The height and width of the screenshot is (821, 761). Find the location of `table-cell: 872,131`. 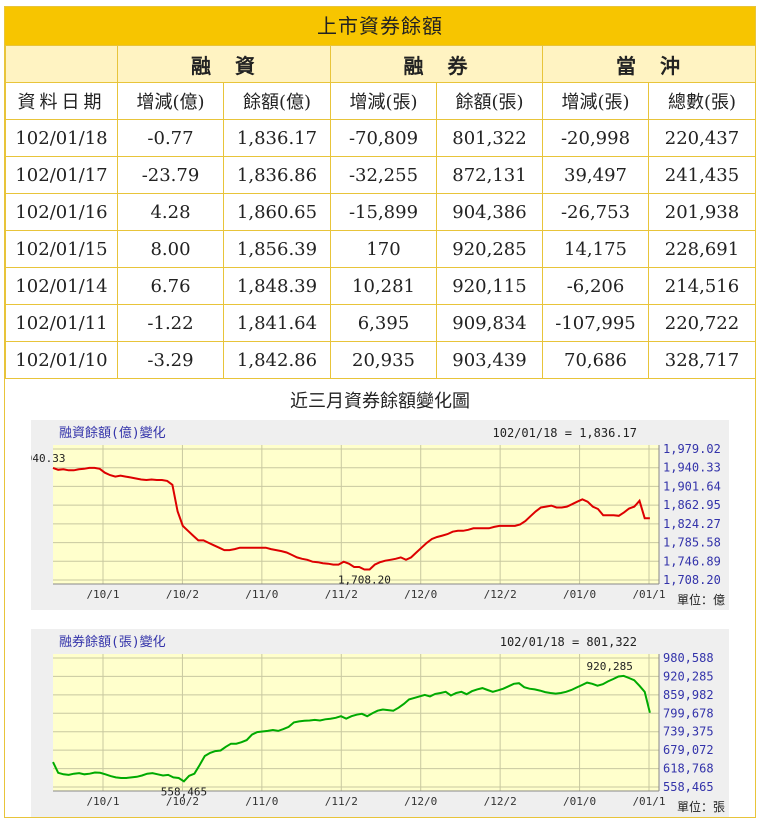

table-cell: 872,131 is located at coordinates (489, 175).